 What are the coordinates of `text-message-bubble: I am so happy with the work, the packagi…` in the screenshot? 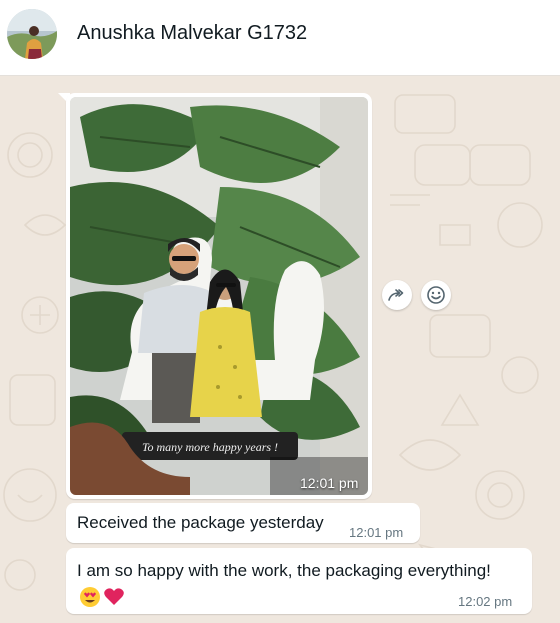 It's located at (299, 581).